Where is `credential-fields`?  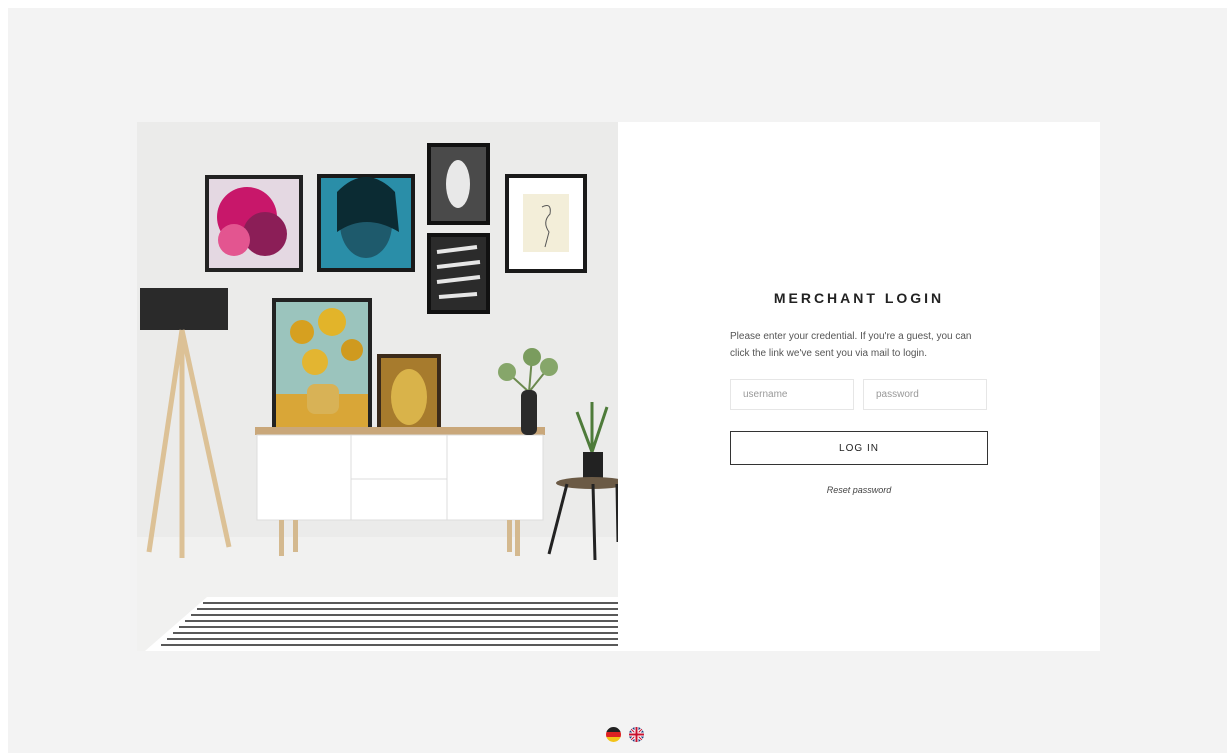 credential-fields is located at coordinates (859, 394).